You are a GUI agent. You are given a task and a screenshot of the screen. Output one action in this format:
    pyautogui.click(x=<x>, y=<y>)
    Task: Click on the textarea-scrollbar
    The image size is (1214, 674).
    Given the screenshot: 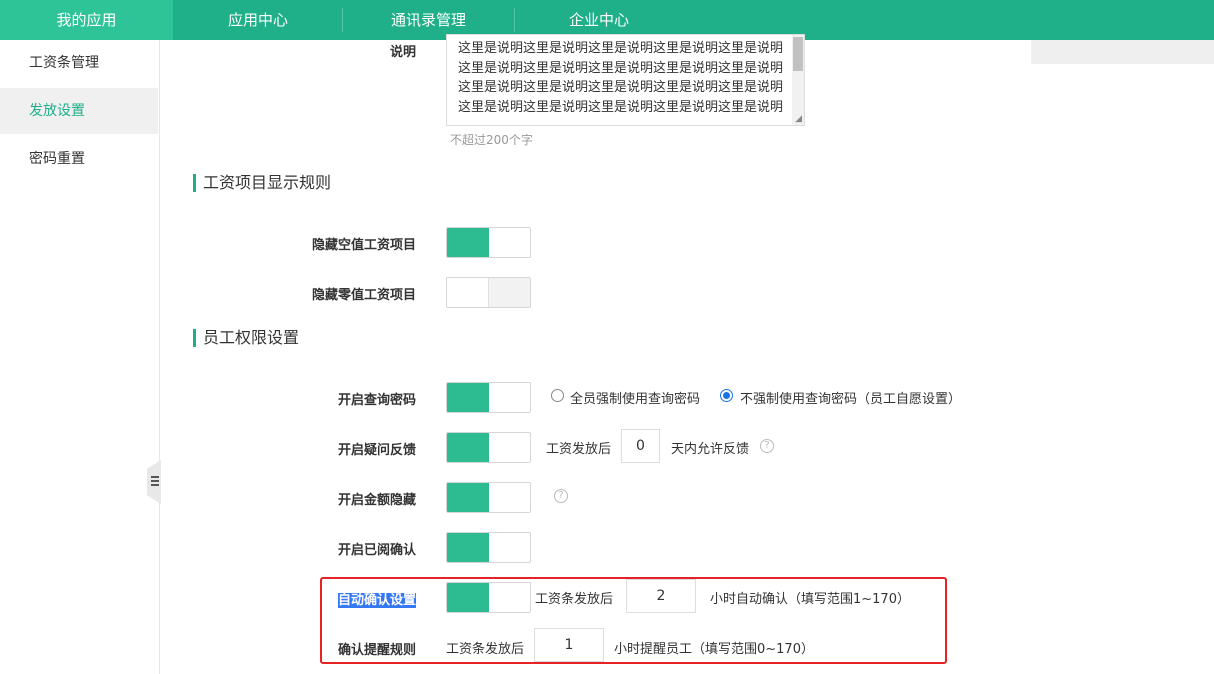 What is the action you would take?
    pyautogui.click(x=798, y=80)
    